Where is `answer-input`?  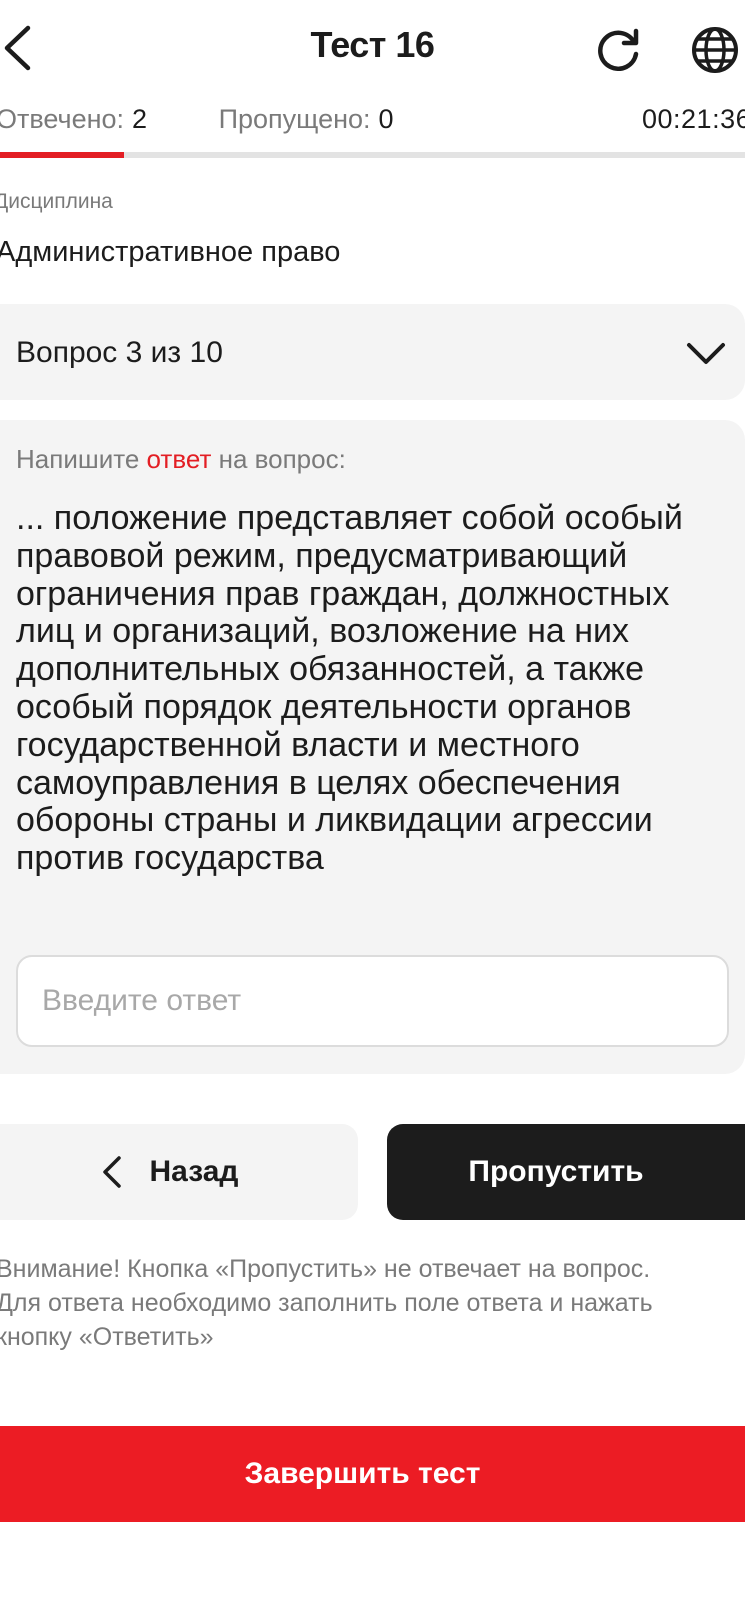 answer-input is located at coordinates (372, 1001).